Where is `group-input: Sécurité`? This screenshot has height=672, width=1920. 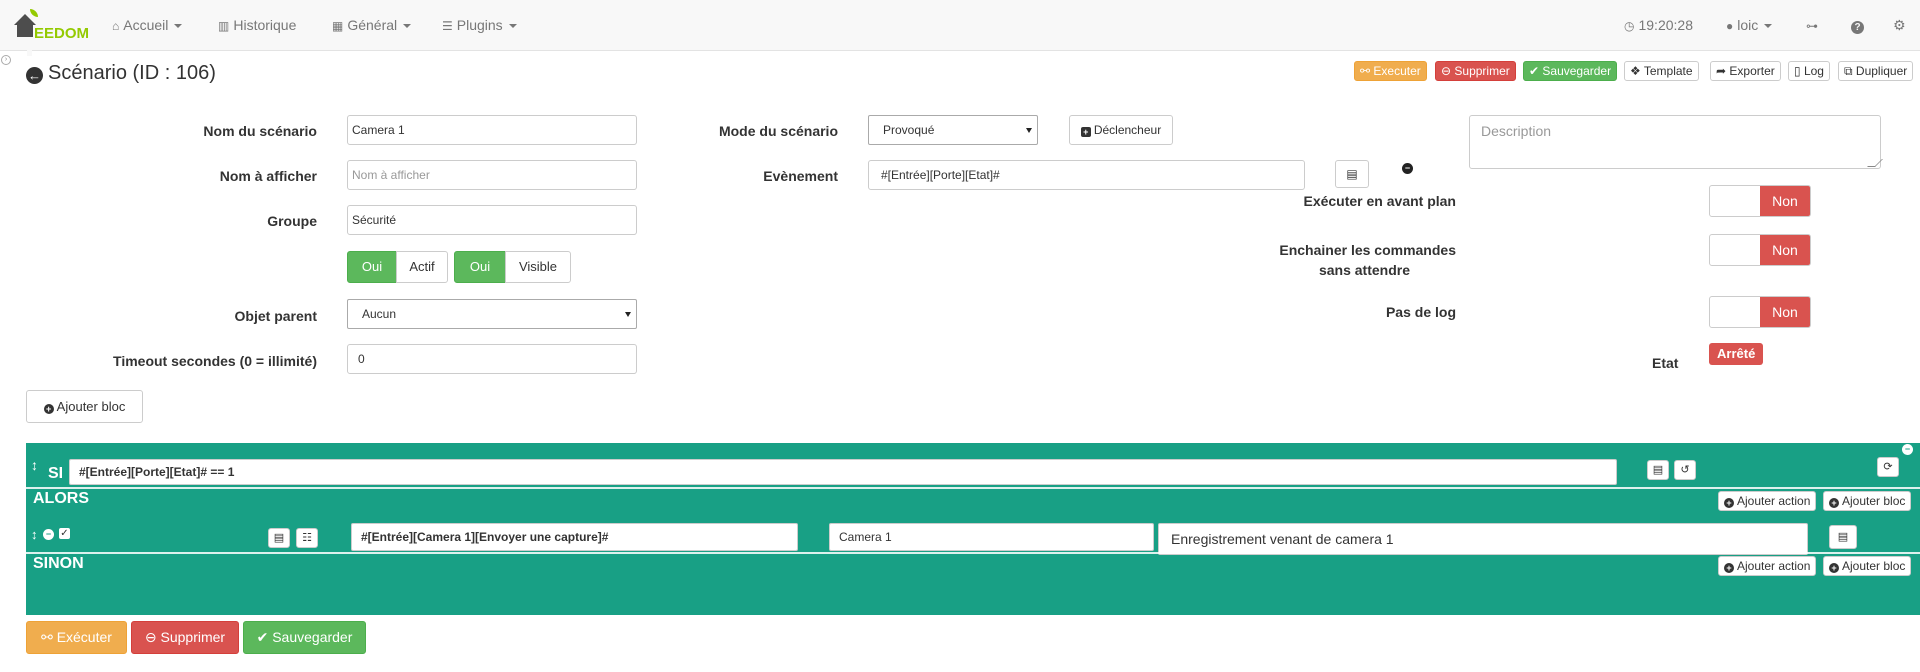 group-input: Sécurité is located at coordinates (492, 220).